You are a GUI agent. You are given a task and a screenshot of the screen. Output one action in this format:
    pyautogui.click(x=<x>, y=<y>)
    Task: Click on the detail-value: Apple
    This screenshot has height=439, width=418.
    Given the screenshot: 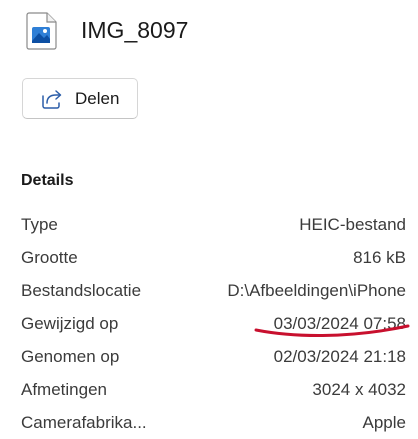 What is the action you would take?
    pyautogui.click(x=384, y=422)
    